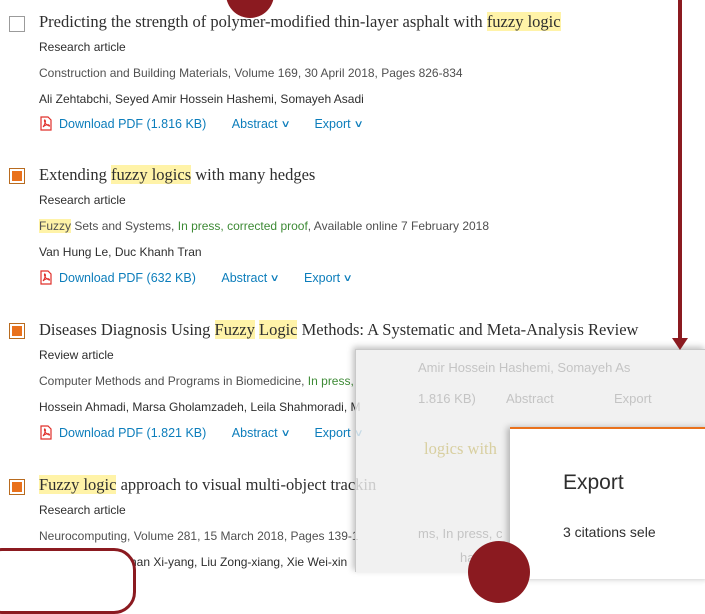  I want to click on annotation-arrow, so click(680, 172).